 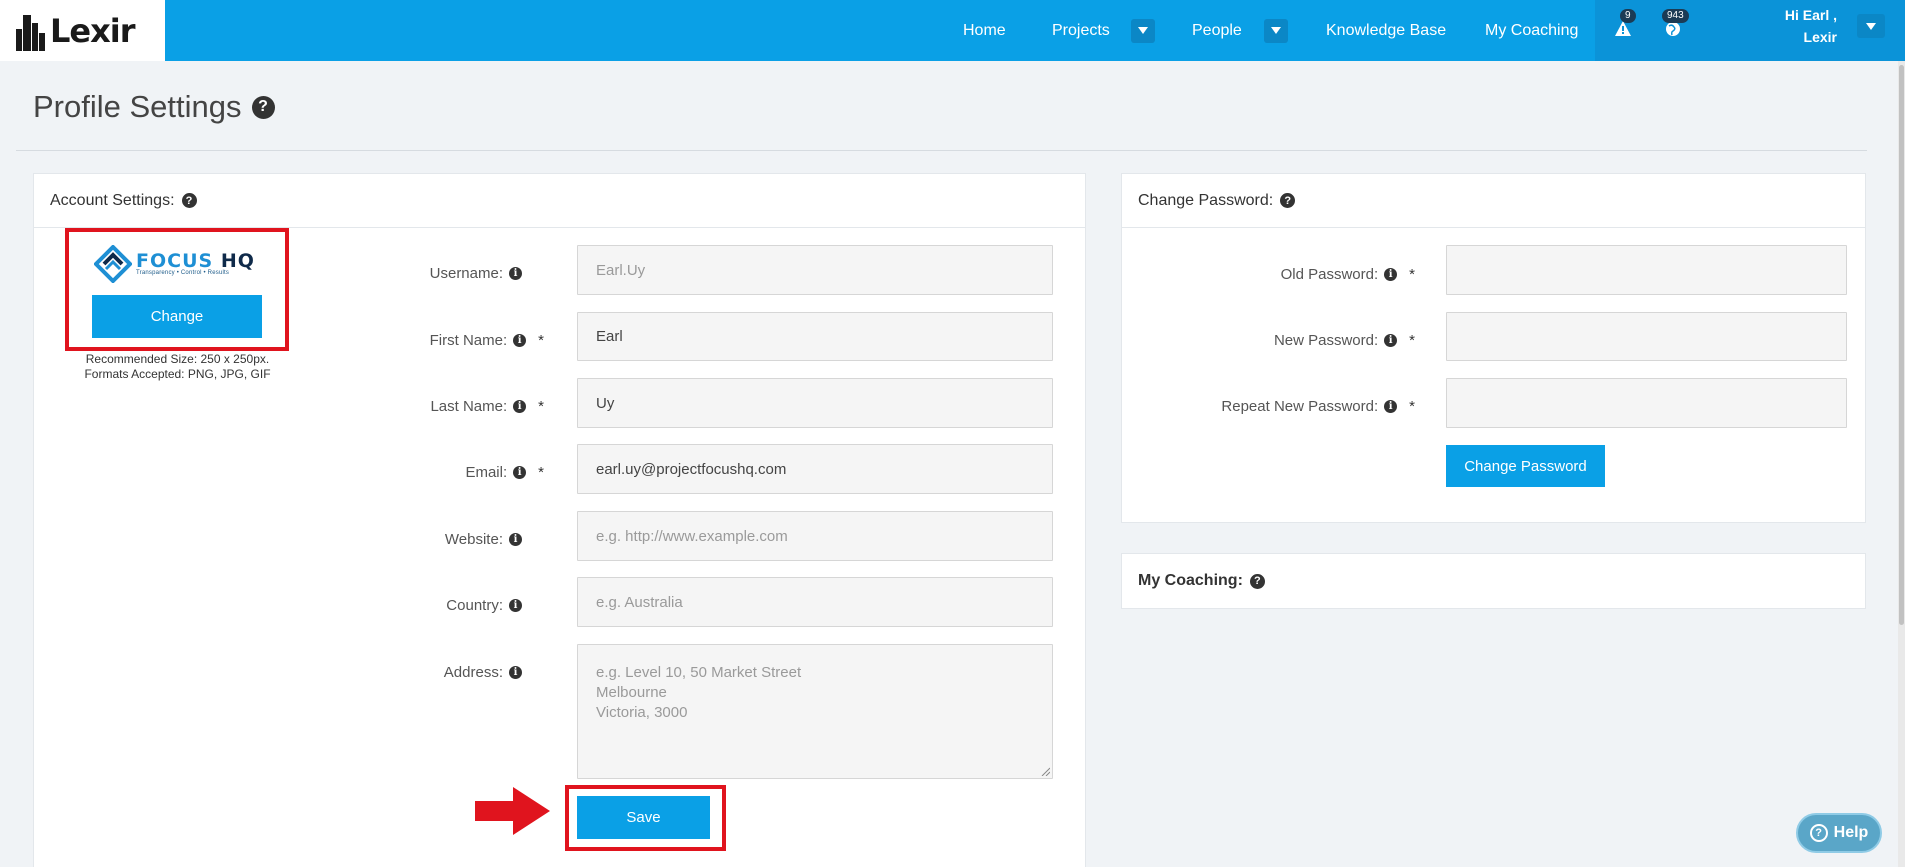 What do you see at coordinates (1811, 26) in the screenshot?
I see `user-menu: Hi Earl , Lexir` at bounding box center [1811, 26].